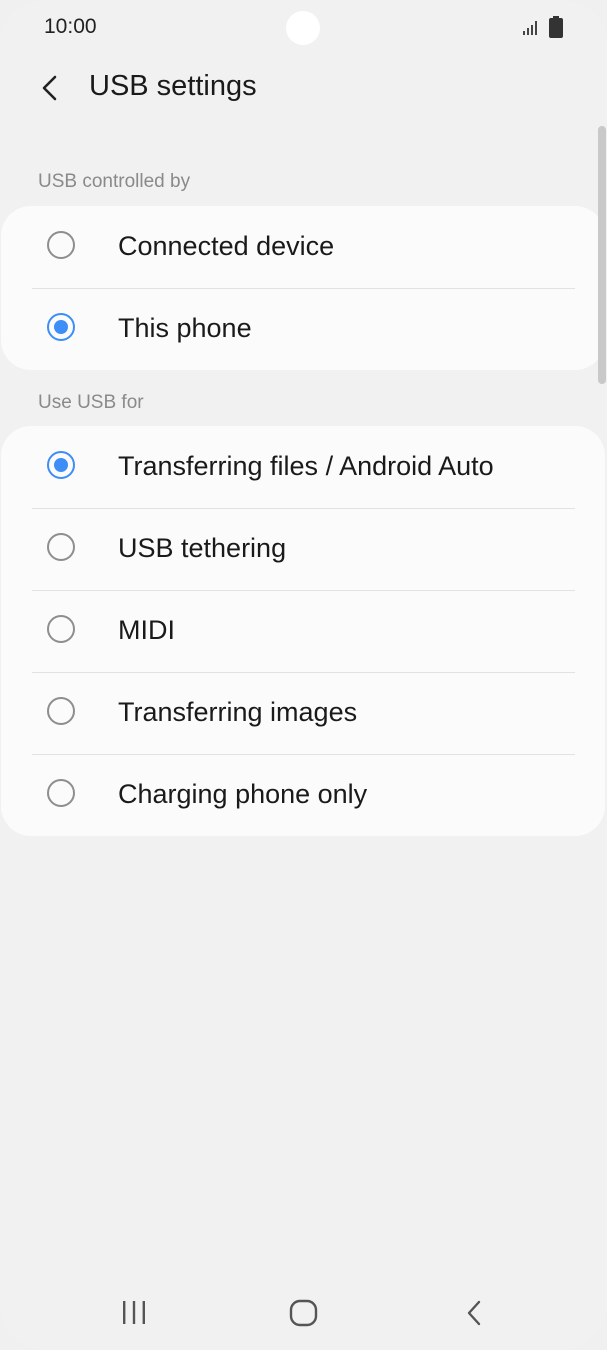  I want to click on radio-option-charging-only: Charging phone only, so click(303, 795).